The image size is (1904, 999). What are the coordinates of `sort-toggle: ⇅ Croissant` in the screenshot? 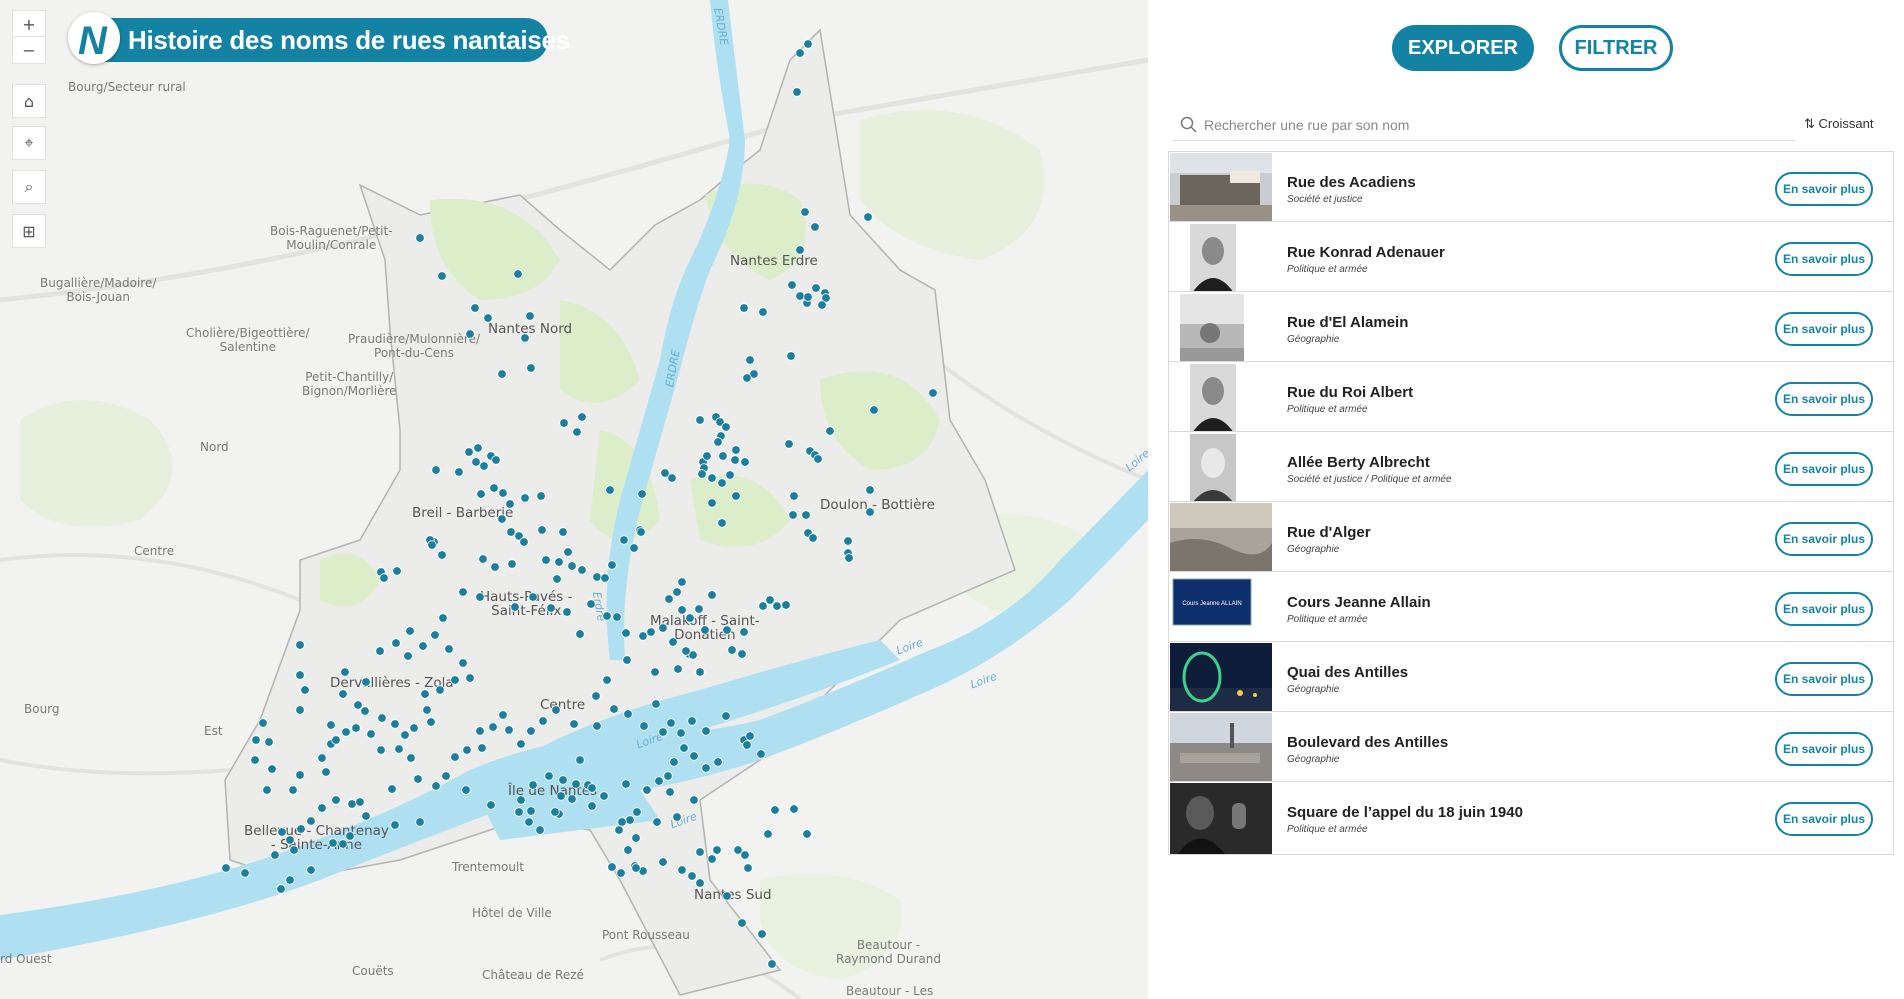 It's located at (1838, 124).